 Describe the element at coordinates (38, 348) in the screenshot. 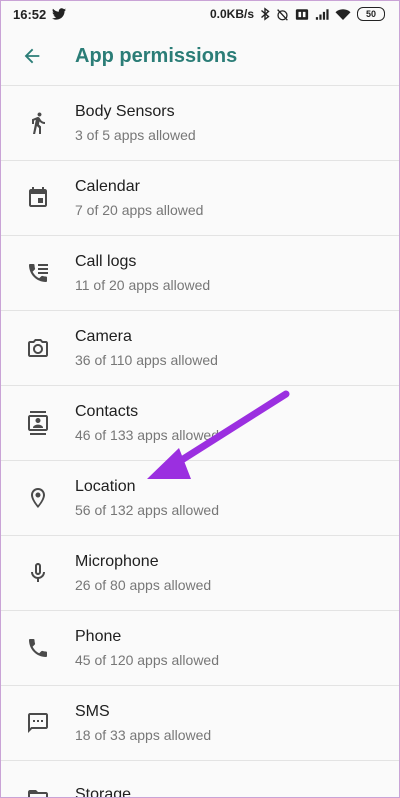

I see `camera-icon` at that location.